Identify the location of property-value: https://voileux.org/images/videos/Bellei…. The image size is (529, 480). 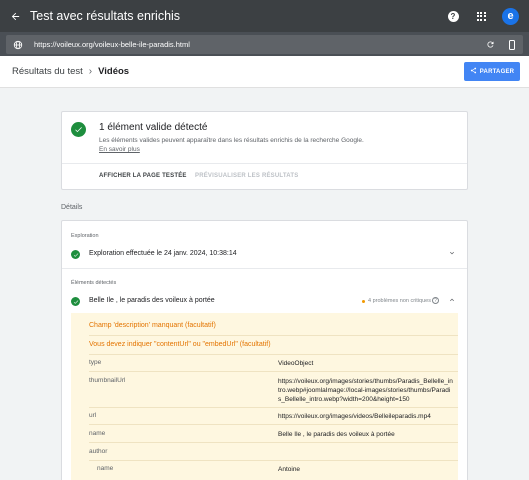
(354, 416).